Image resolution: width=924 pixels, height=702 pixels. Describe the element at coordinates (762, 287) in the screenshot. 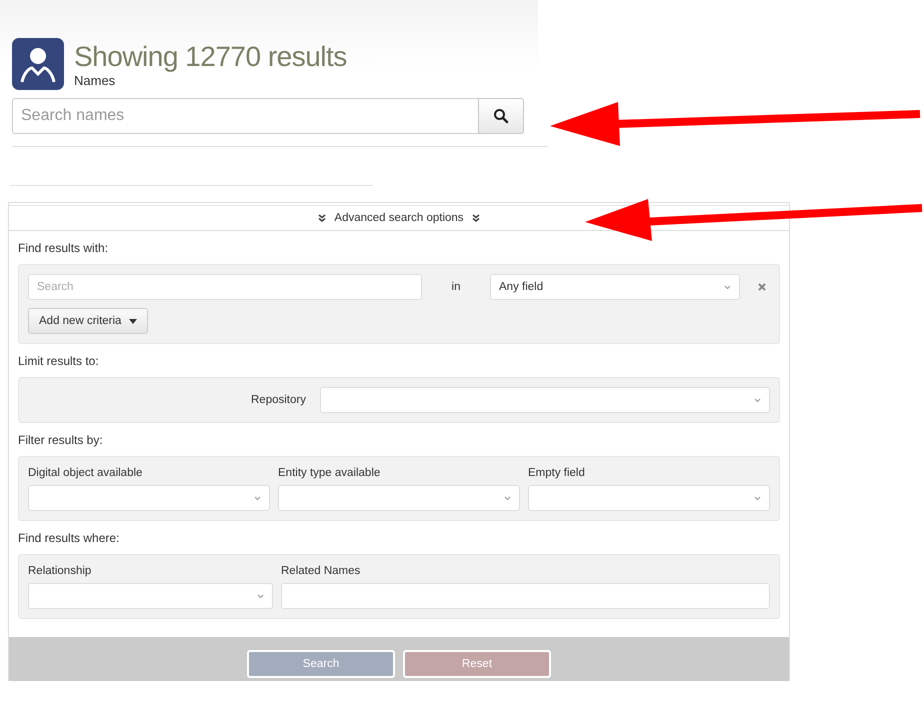

I see `remove-icon` at that location.